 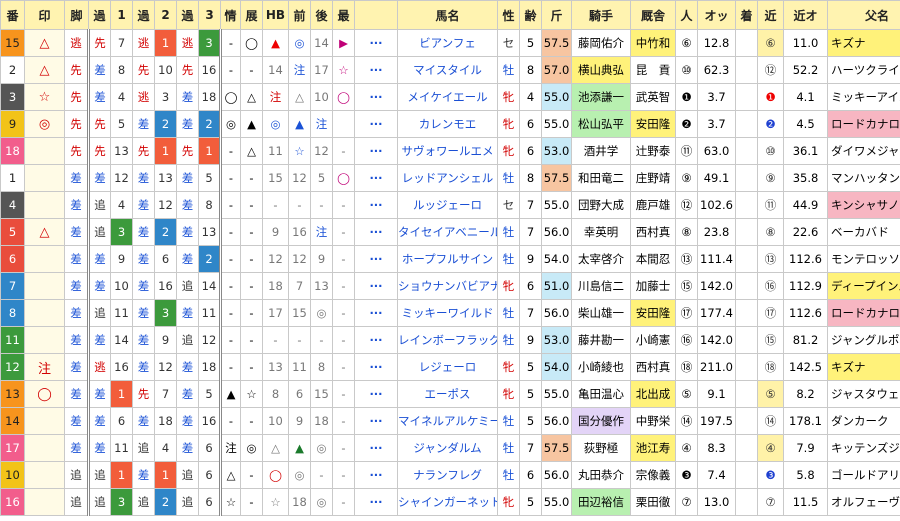 What do you see at coordinates (165, 15) in the screenshot?
I see `column-header: 2` at bounding box center [165, 15].